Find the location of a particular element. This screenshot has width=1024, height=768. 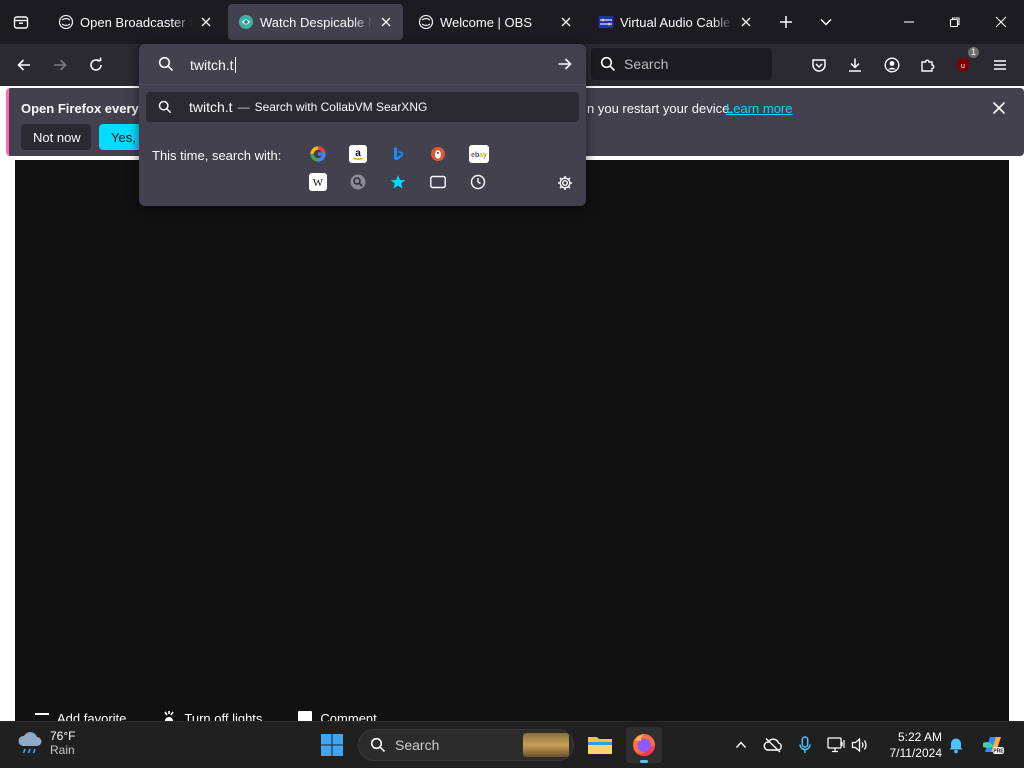

windows-logo-icon is located at coordinates (332, 745).